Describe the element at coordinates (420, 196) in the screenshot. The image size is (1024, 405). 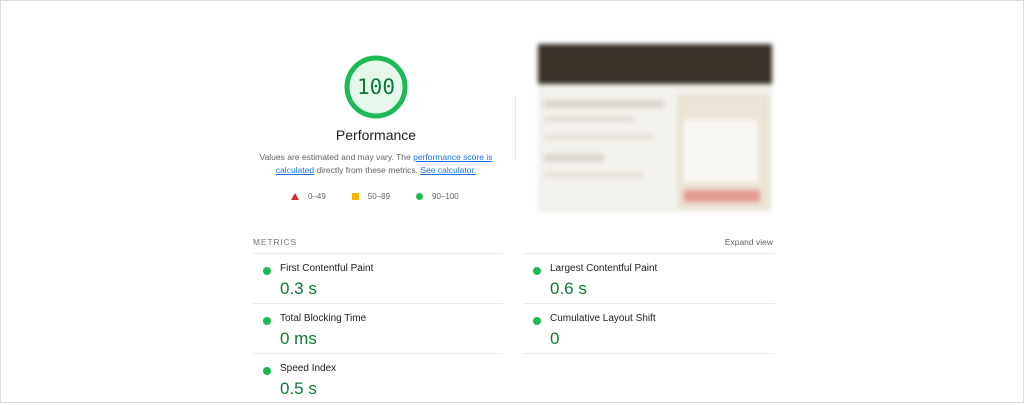
I see `circle-pass-icon` at that location.